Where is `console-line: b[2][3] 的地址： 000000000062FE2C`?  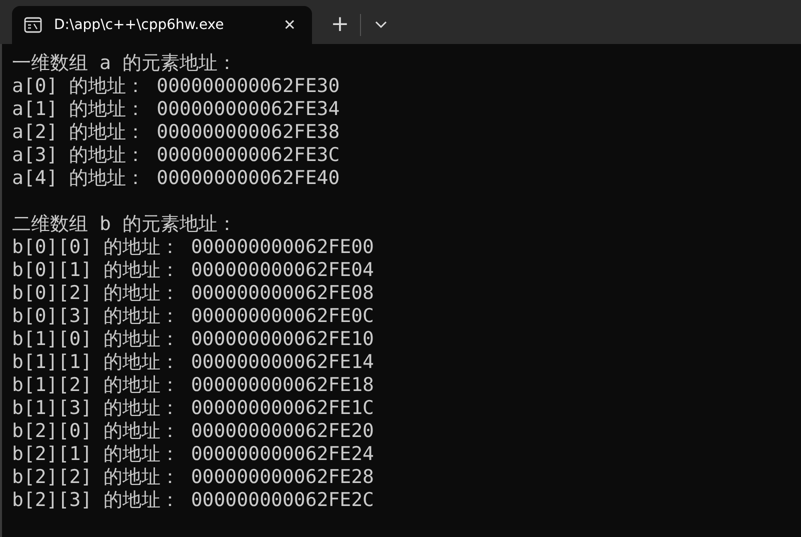
console-line: b[2][3] 的地址： 000000000062FE2C is located at coordinates (193, 500).